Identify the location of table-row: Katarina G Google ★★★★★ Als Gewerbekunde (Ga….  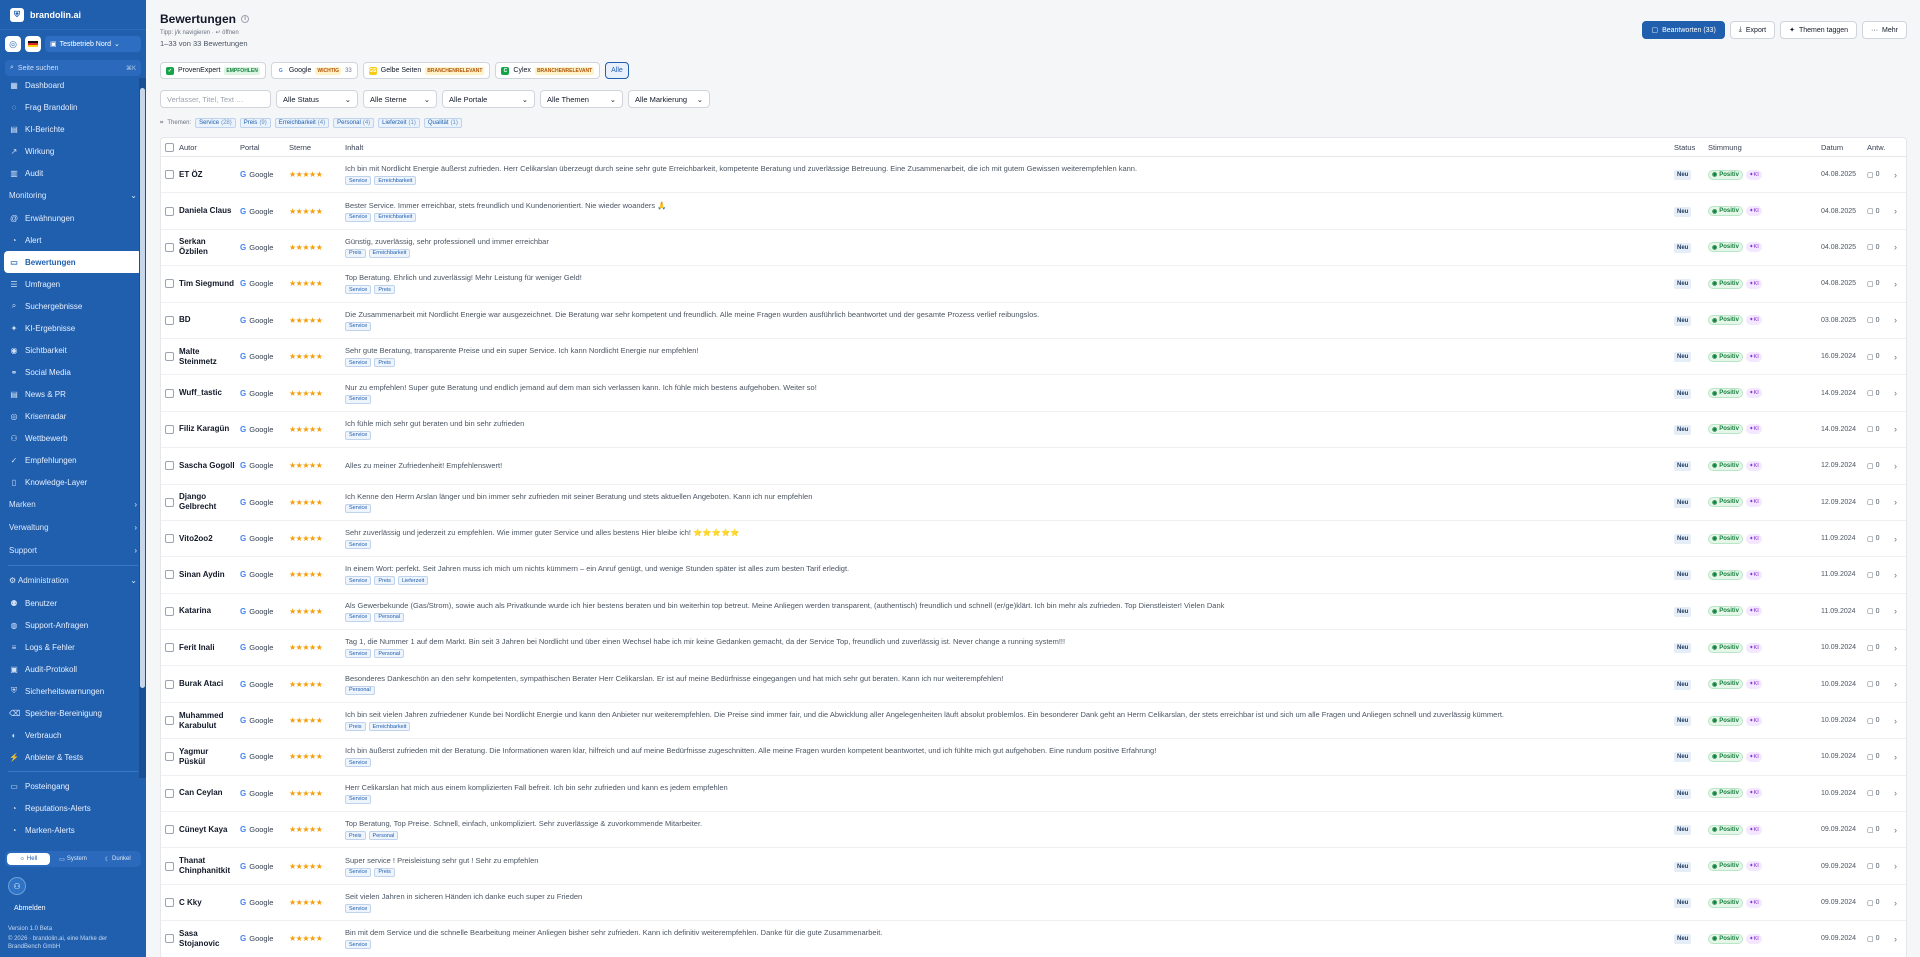
(1033, 612).